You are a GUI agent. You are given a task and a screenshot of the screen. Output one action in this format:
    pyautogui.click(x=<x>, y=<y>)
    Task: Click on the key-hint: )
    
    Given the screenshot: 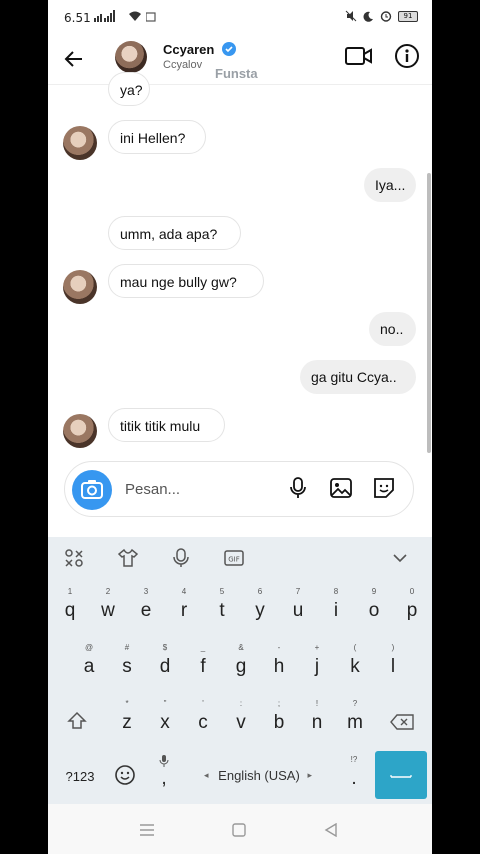 What is the action you would take?
    pyautogui.click(x=393, y=647)
    